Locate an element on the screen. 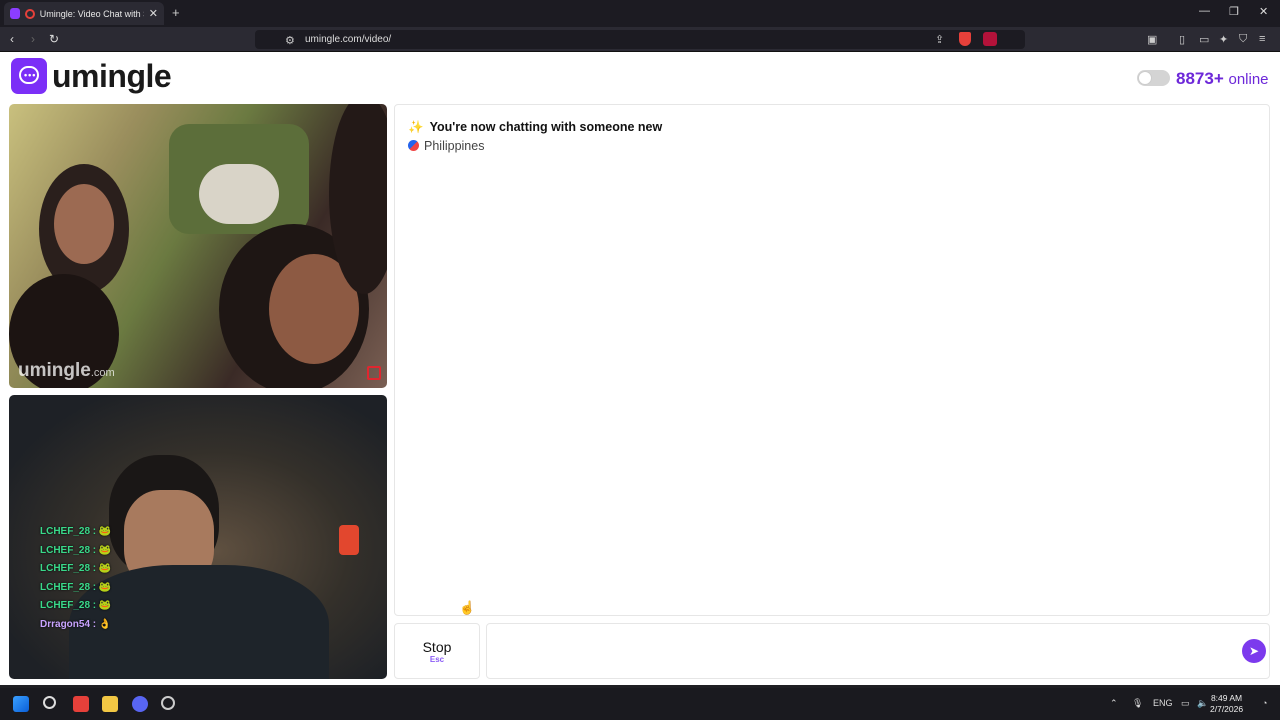 This screenshot has width=1280, height=720. restore-icon: ❐ is located at coordinates (1234, 11).